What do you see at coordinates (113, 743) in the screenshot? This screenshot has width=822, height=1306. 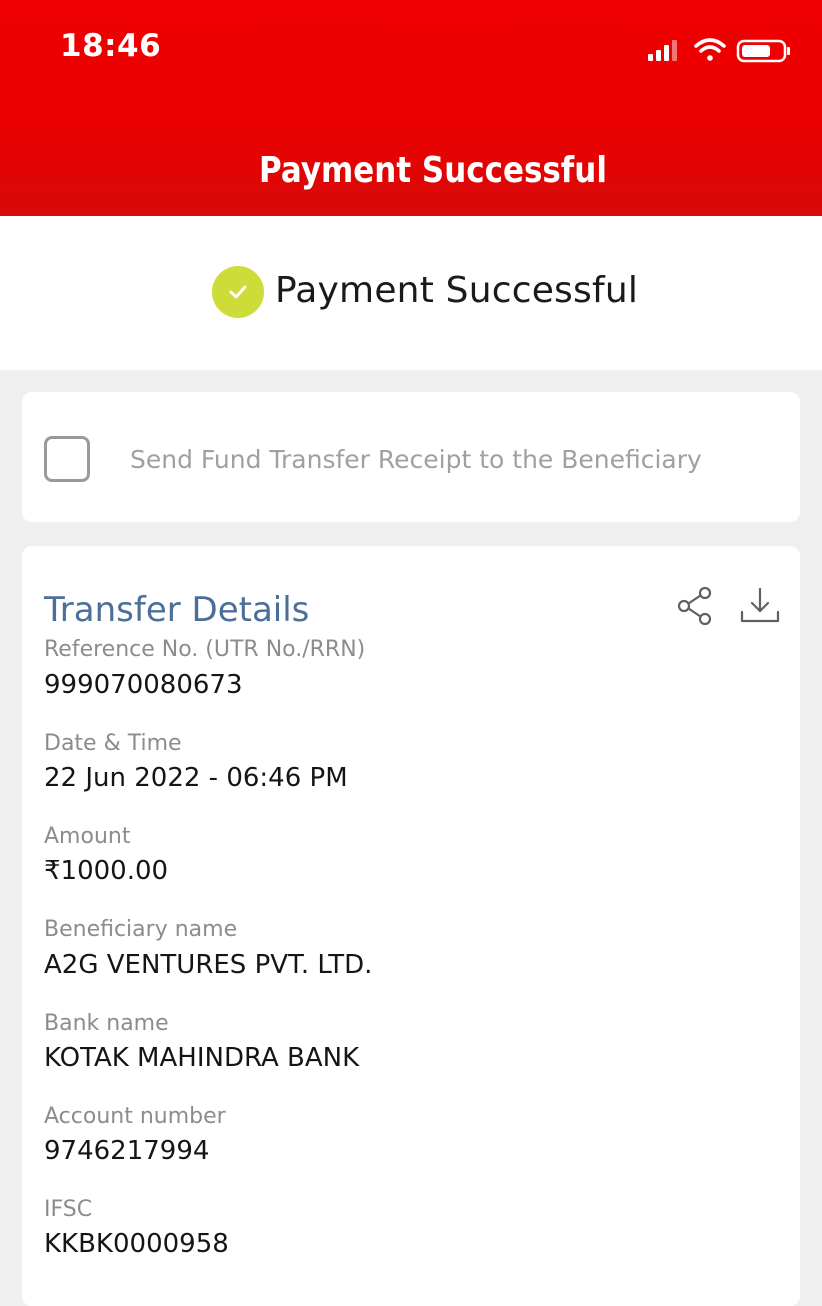 I see `date-time-label: Date & Time` at bounding box center [113, 743].